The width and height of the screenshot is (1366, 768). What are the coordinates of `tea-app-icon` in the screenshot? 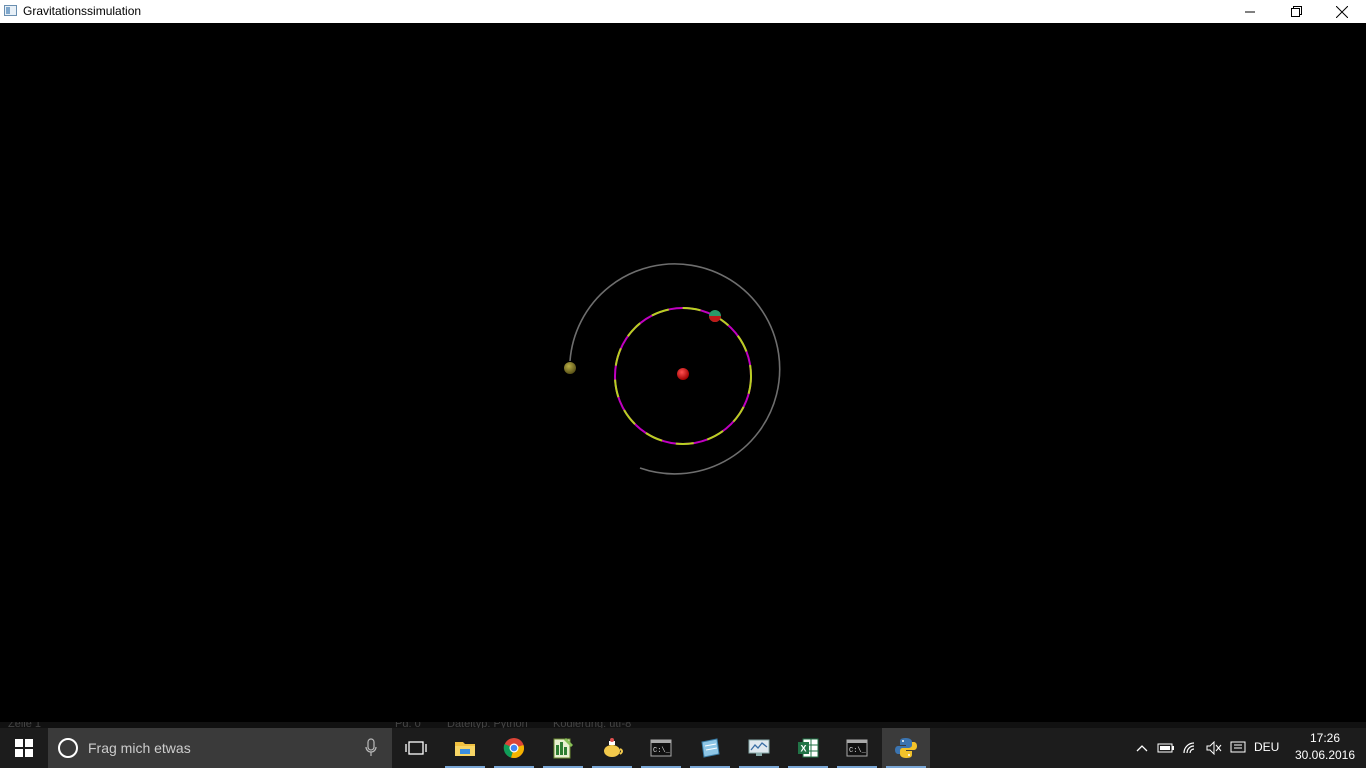 It's located at (613, 747).